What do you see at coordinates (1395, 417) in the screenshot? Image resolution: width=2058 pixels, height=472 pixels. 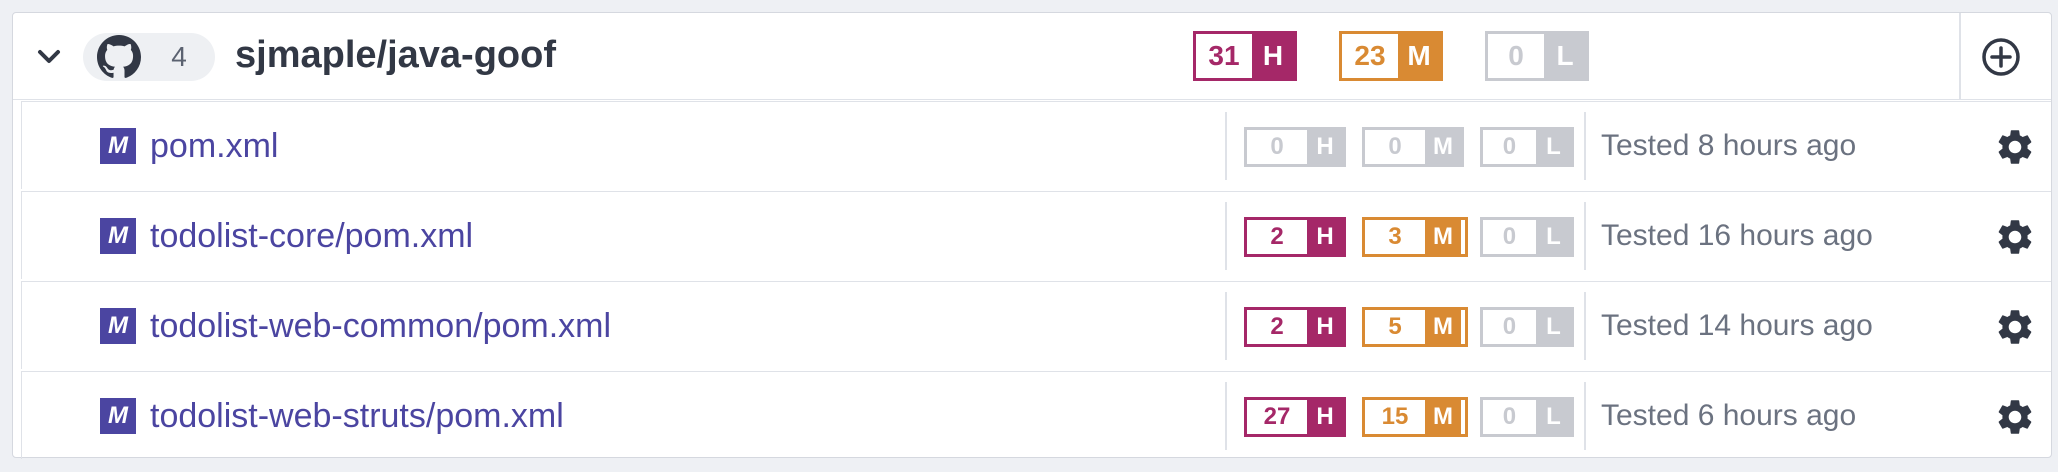 I see `medium-count: 15` at bounding box center [1395, 417].